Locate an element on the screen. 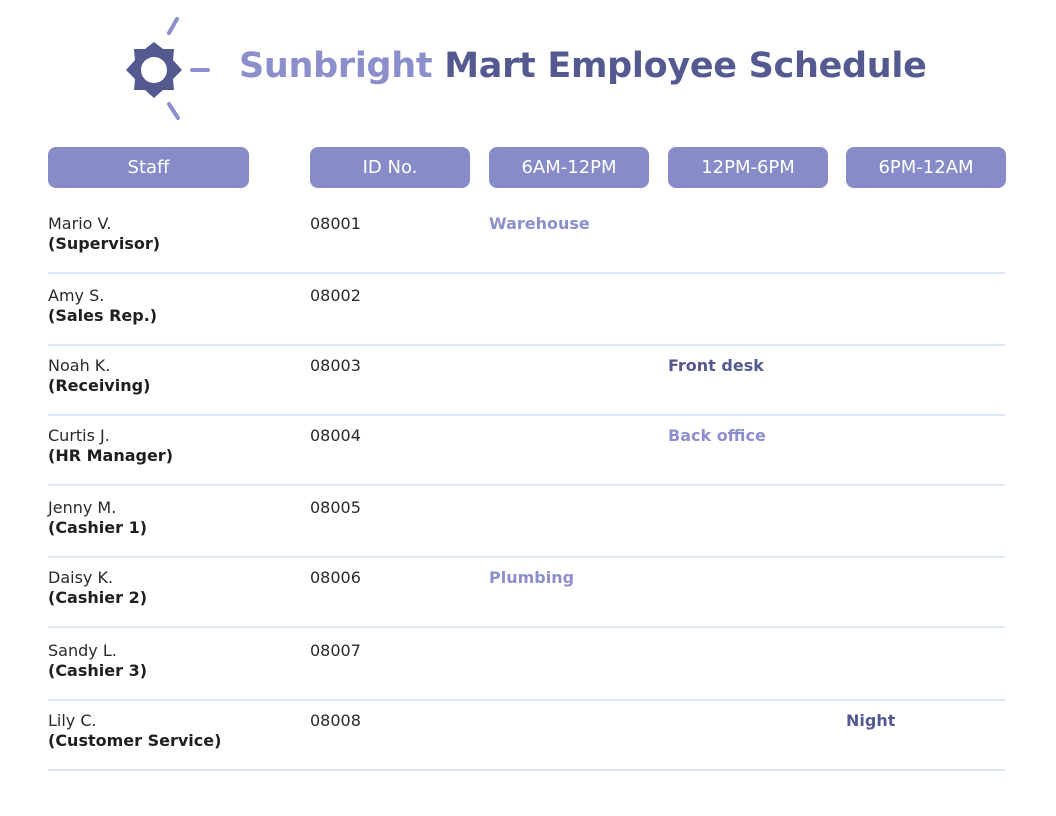 Image resolution: width=1056 pixels, height=816 pixels. staff-name: Curtis J. (HR Manager) is located at coordinates (111, 445).